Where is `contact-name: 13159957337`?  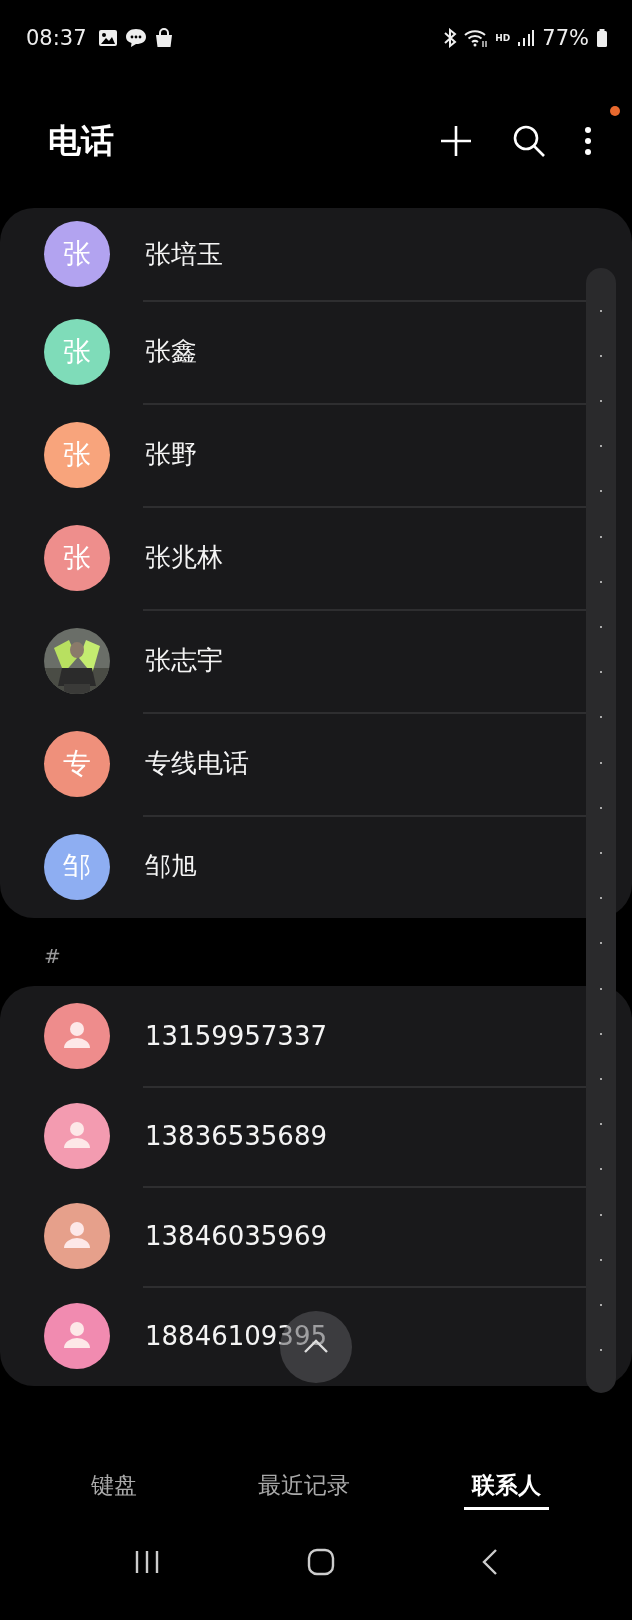 contact-name: 13159957337 is located at coordinates (236, 1036).